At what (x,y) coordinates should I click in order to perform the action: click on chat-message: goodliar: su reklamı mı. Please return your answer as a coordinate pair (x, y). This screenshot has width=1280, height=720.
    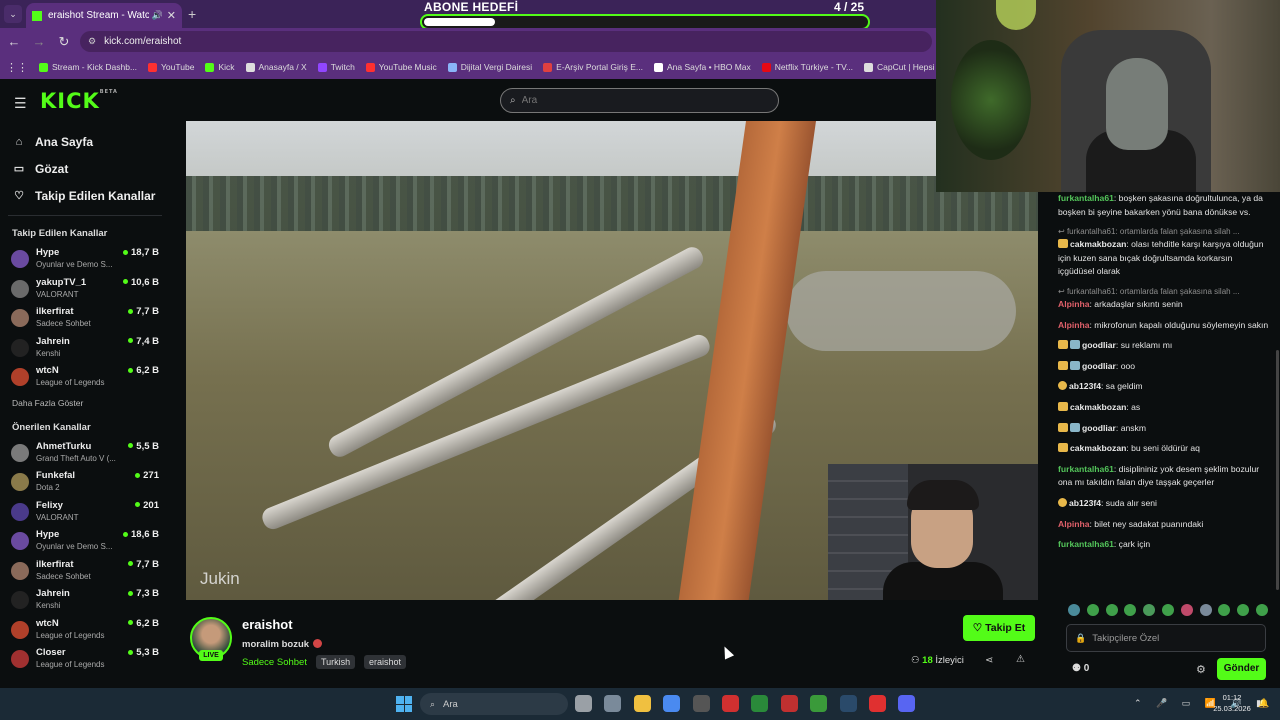
    Looking at the image, I should click on (1164, 346).